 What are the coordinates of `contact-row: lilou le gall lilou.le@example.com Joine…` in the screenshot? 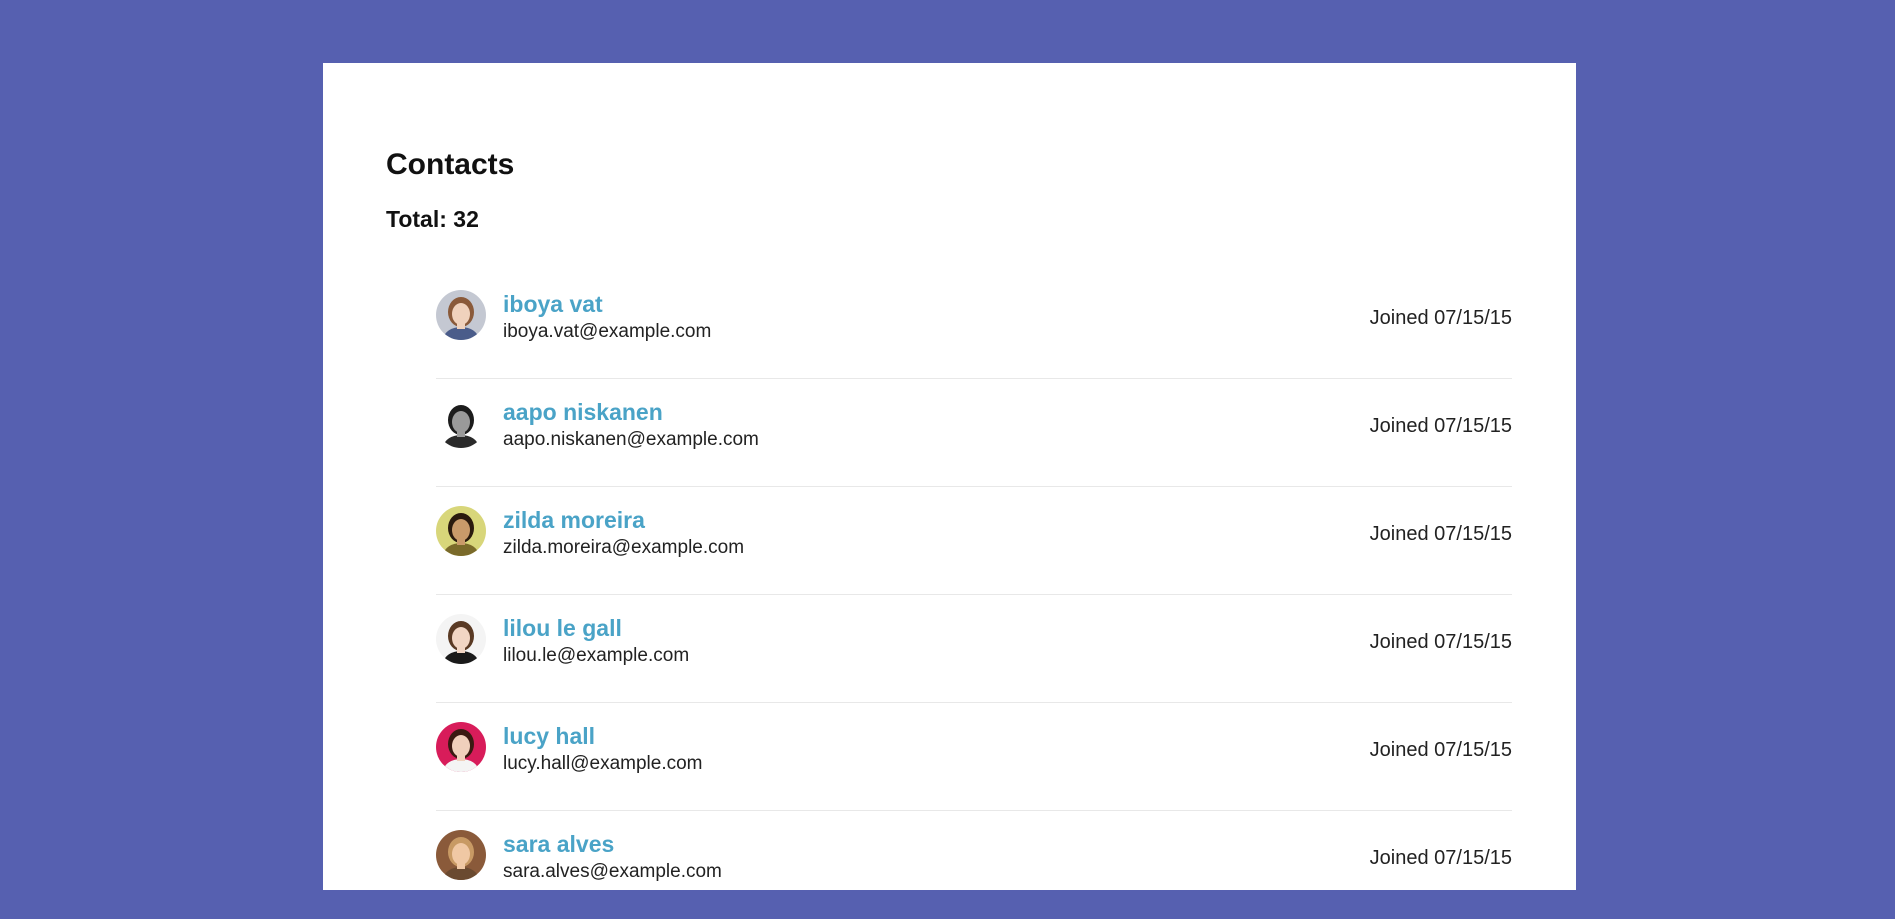 It's located at (974, 649).